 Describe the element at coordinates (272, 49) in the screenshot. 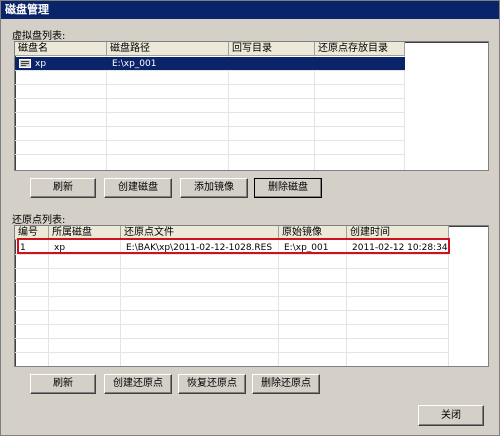

I see `vdisk-col-writeback: 回写目录` at that location.